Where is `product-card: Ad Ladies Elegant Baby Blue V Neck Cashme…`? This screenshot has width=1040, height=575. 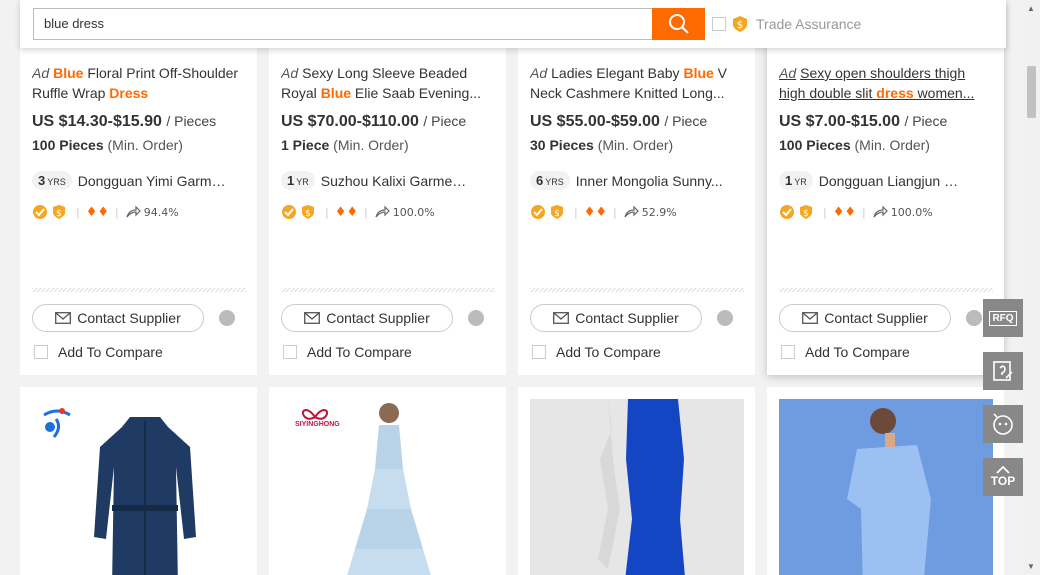 product-card: Ad Ladies Elegant Baby Blue V Neck Cashme… is located at coordinates (636, 187).